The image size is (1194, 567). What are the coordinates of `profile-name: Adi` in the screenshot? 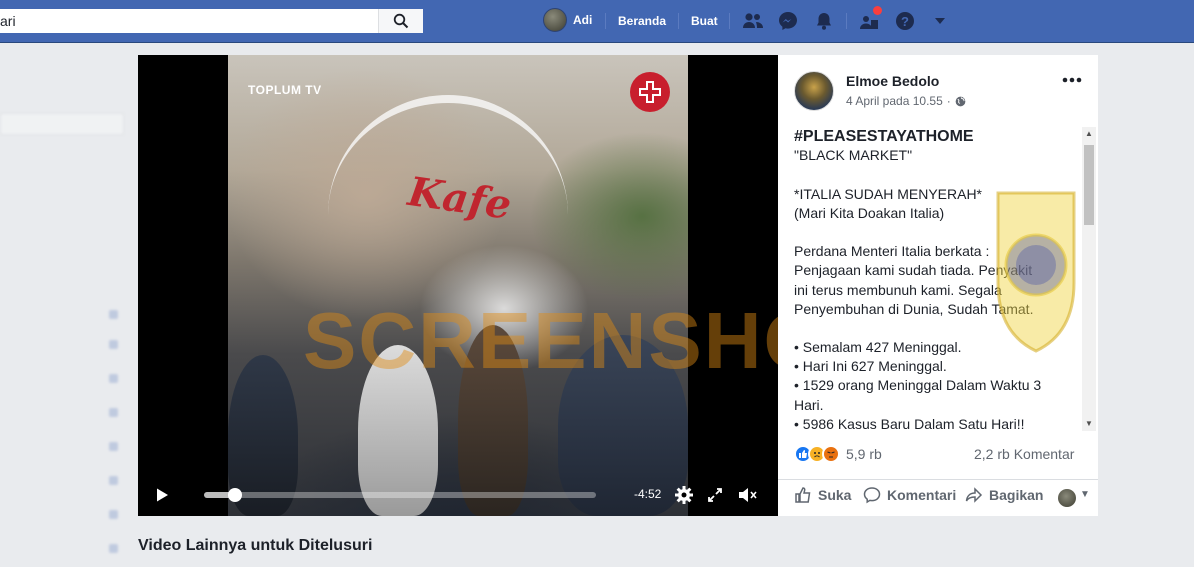 It's located at (583, 20).